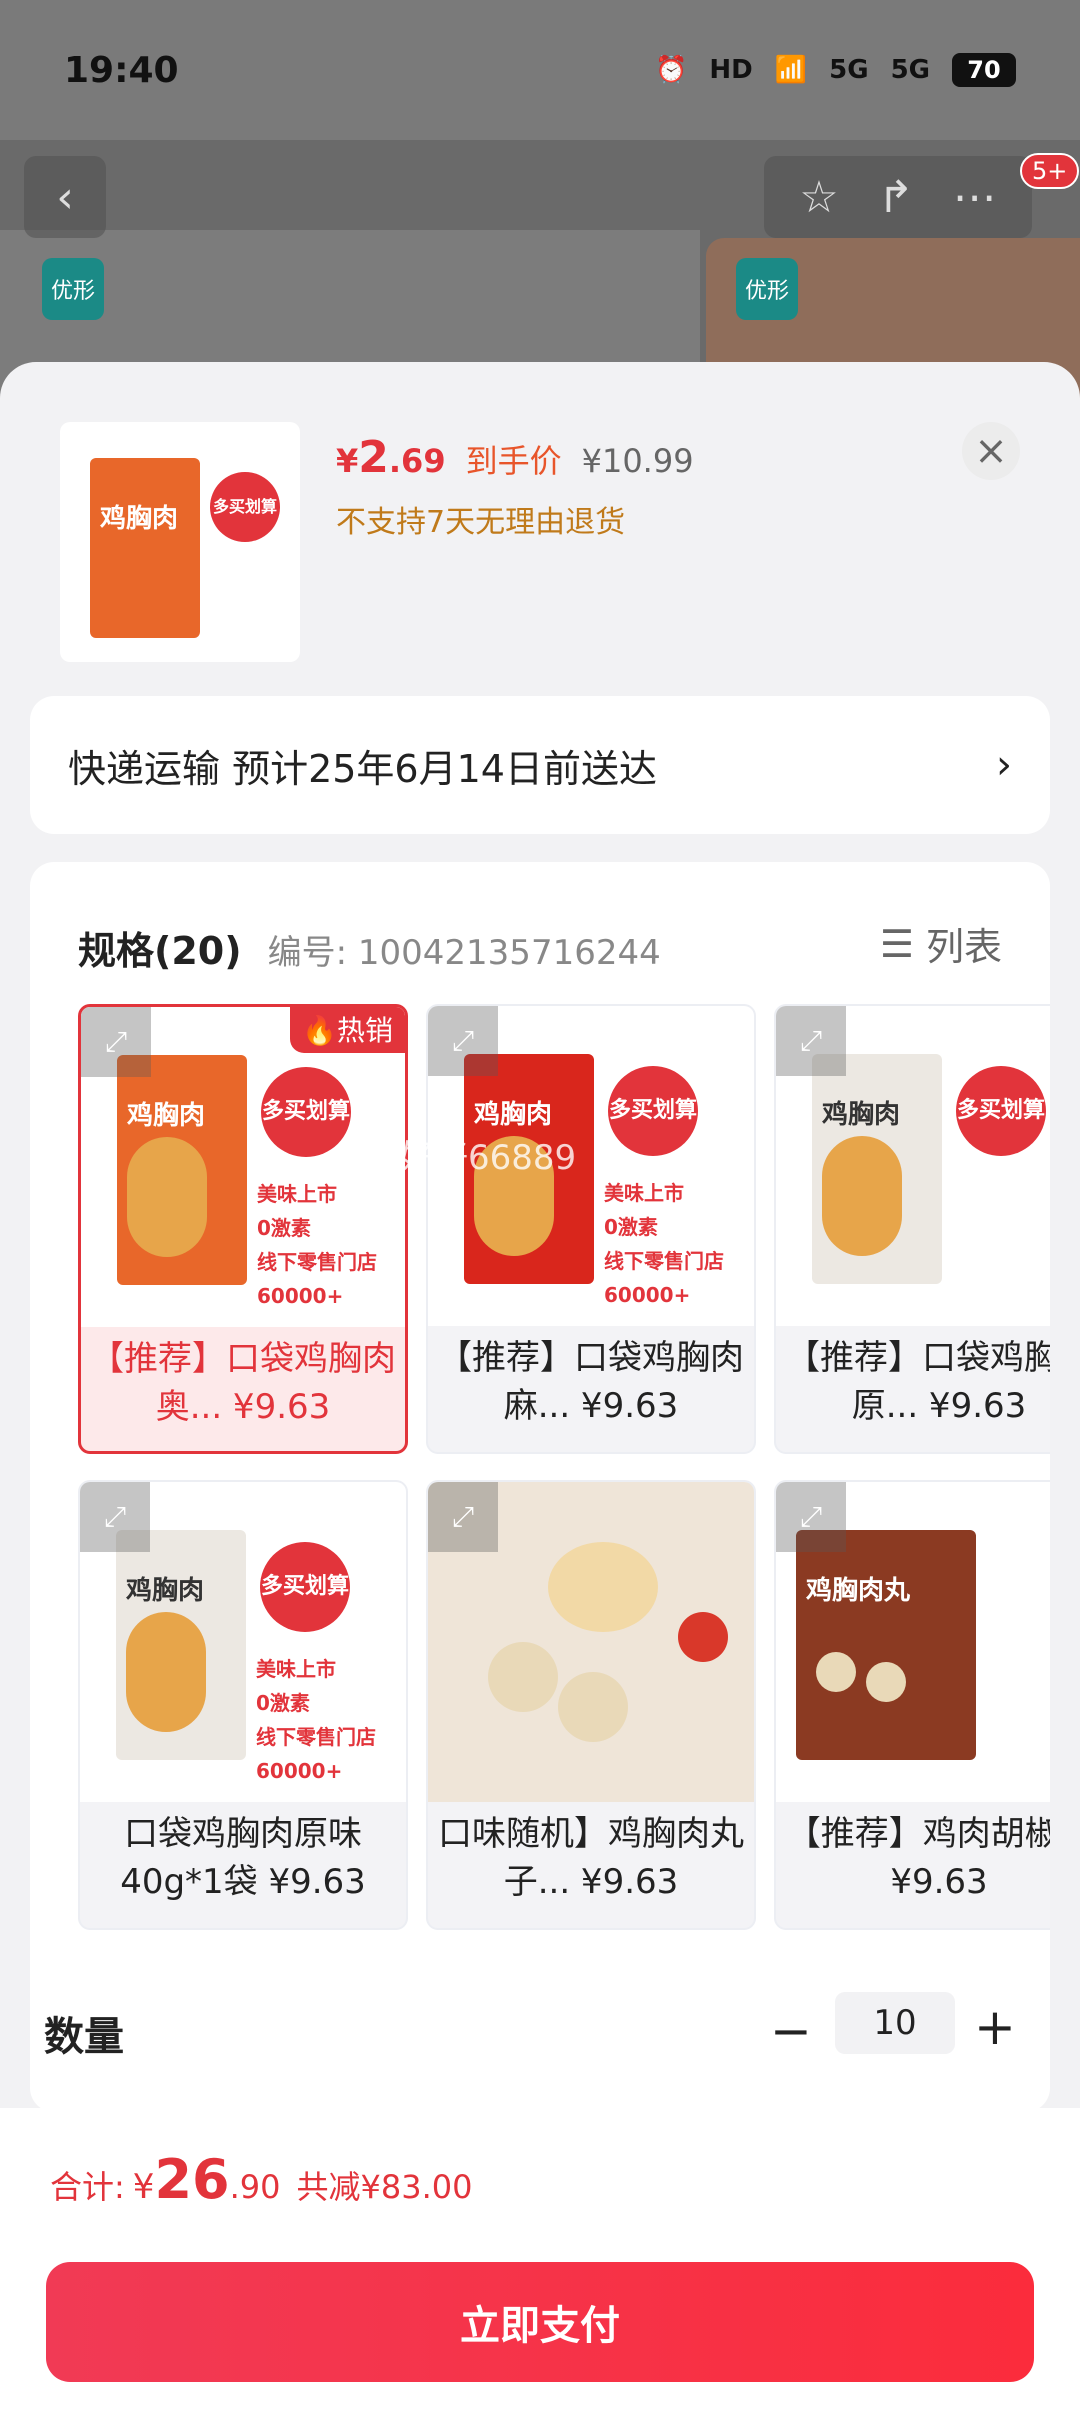  What do you see at coordinates (918, 1382) in the screenshot?
I see `spec-caption: 【推荐】口袋鸡胸肉原... ¥9.63` at bounding box center [918, 1382].